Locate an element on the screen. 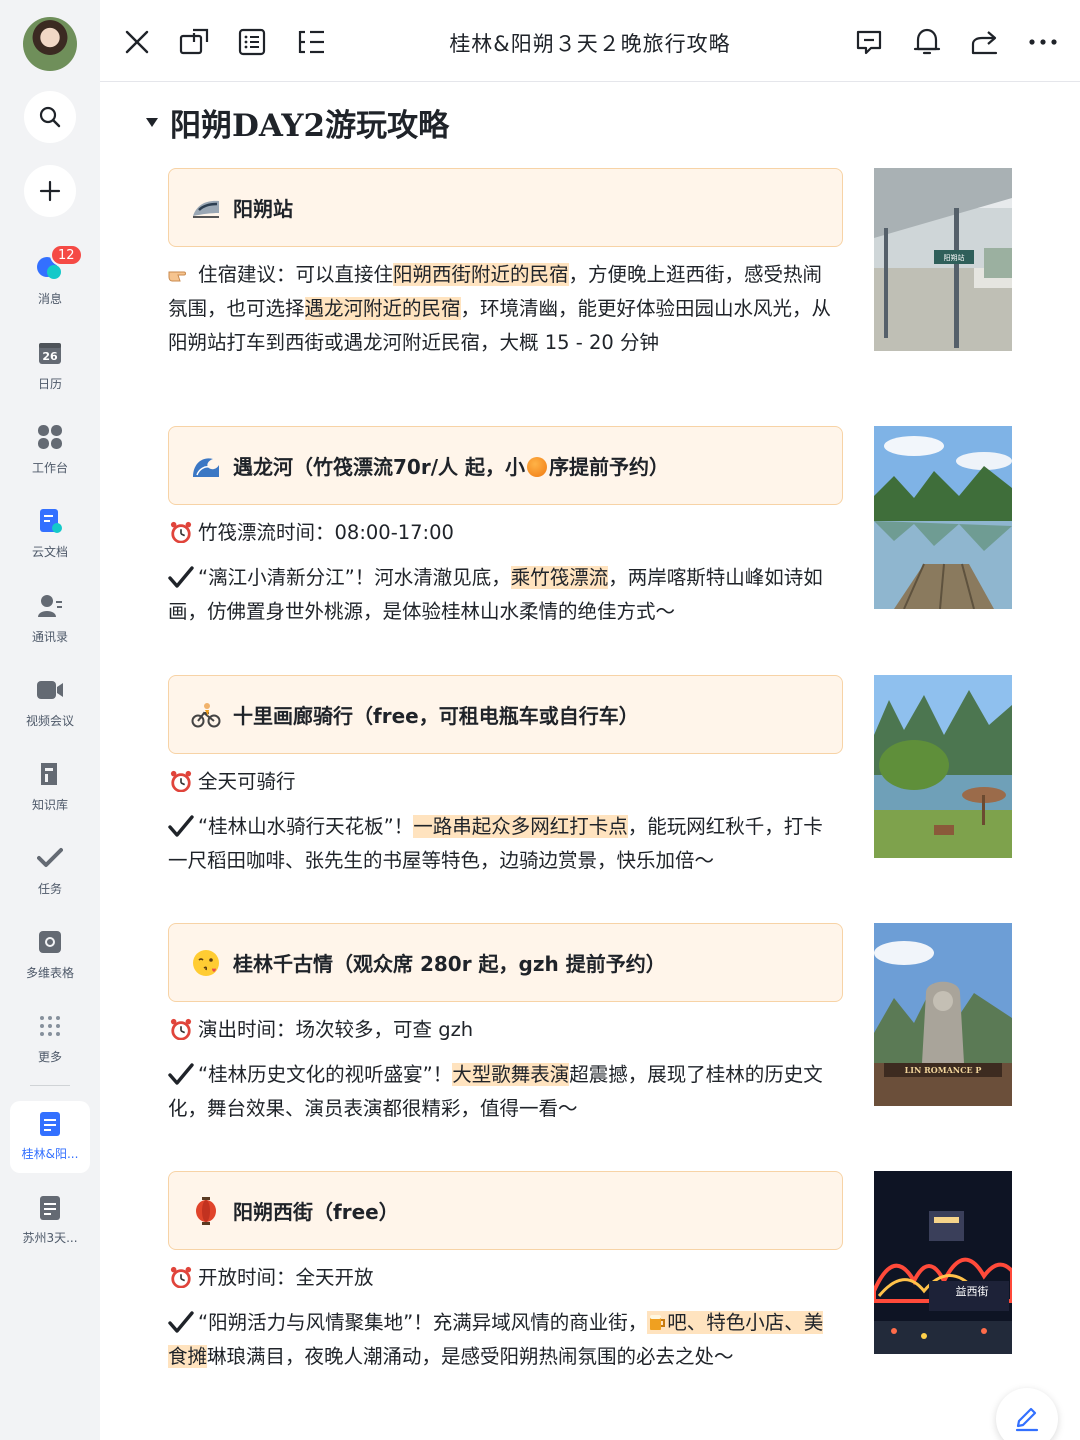 The image size is (1080, 1440). add-button is located at coordinates (50, 191).